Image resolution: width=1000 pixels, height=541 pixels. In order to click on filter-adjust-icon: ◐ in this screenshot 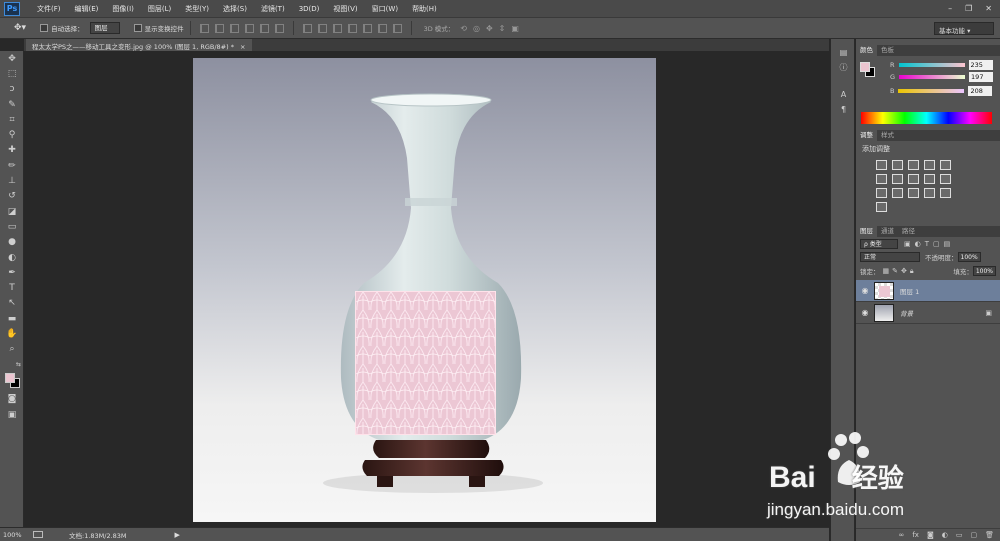, I will do `click(918, 244)`.